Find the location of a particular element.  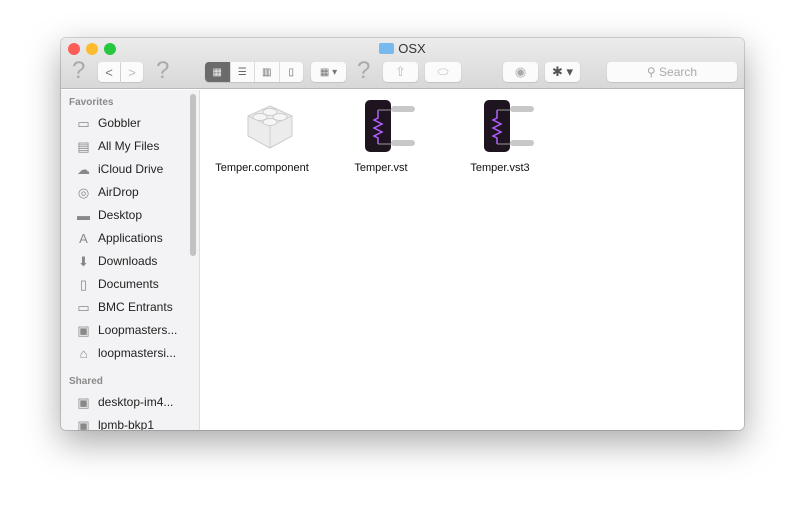

column-view-button: ▥ is located at coordinates (266, 72).